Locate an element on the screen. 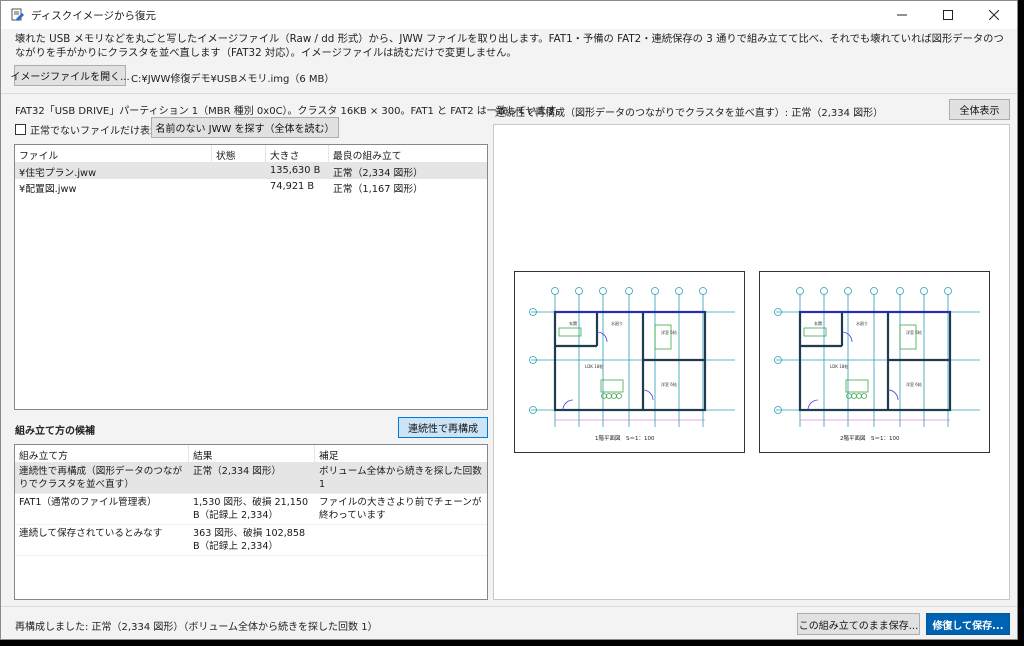 Image resolution: width=1024 pixels, height=646 pixels. floor-plan-drawing: 玄関 水廻り 洋室 6帖 LDK 18帖 洋室 6帖 2階平面図 S＝1：100 is located at coordinates (877, 364).